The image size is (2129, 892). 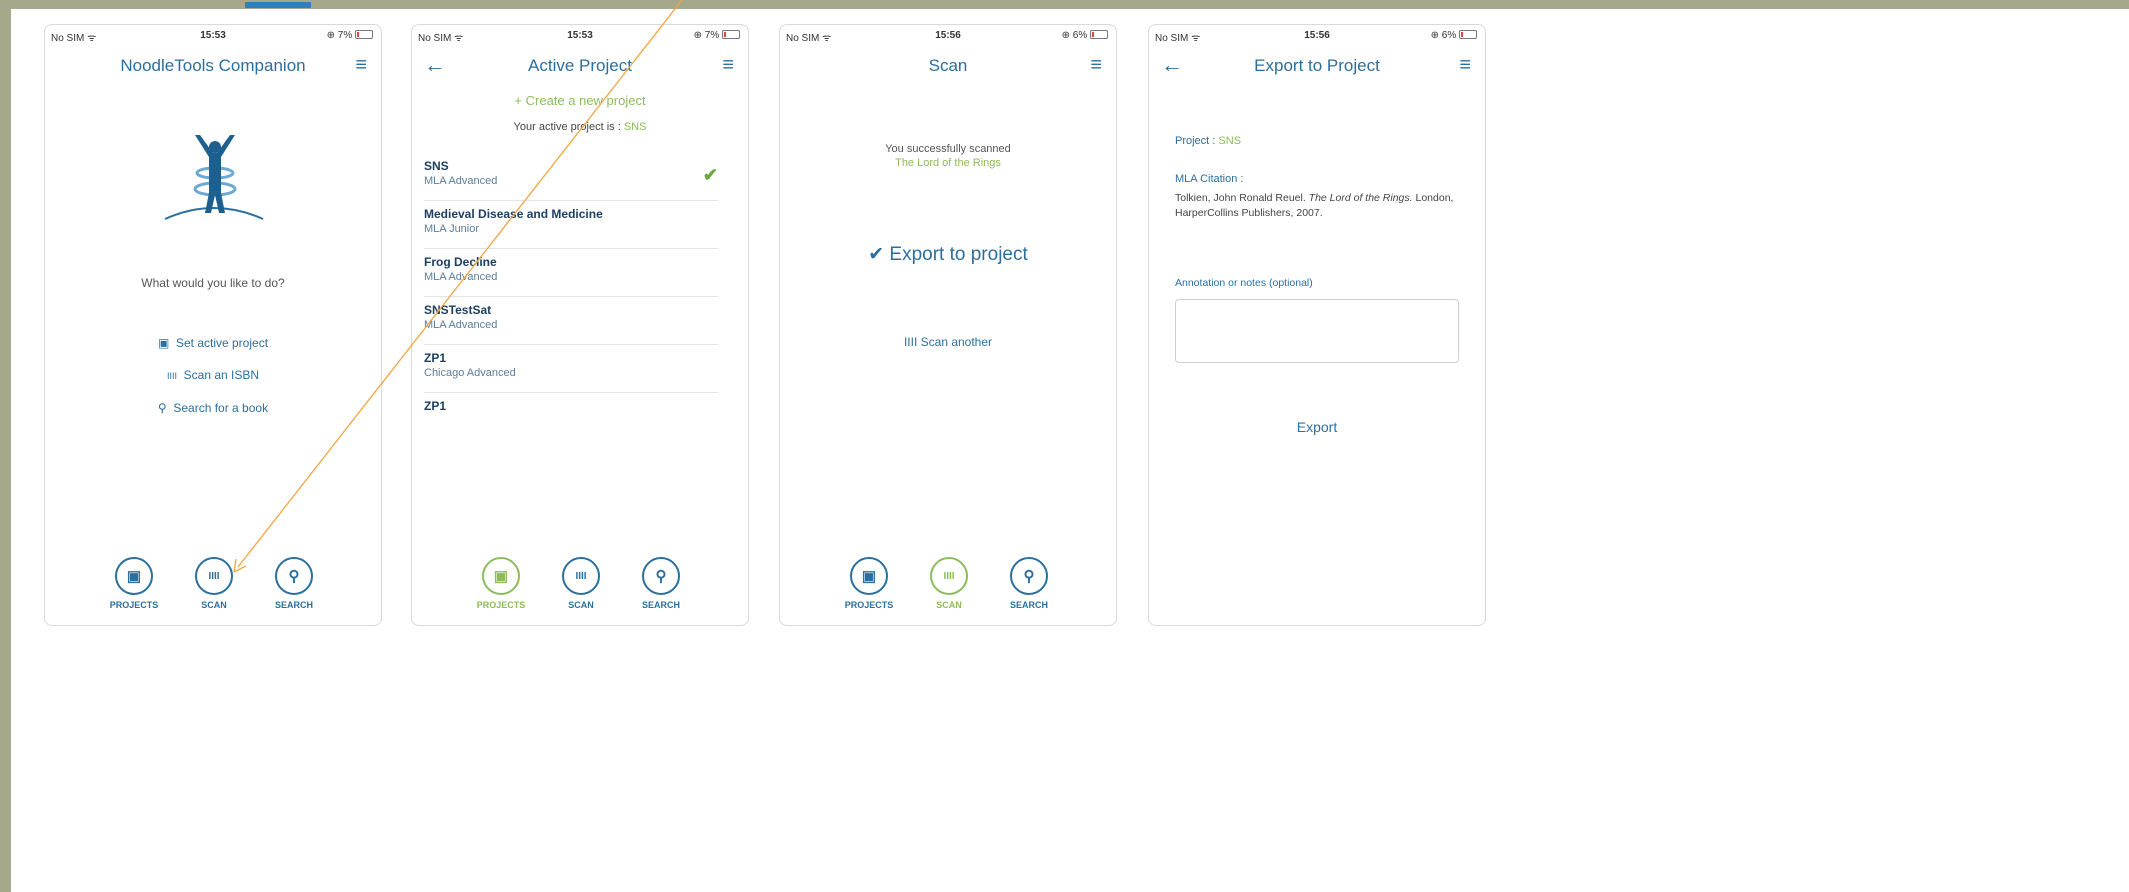 I want to click on nav-bar: Scan ≡, so click(x=948, y=66).